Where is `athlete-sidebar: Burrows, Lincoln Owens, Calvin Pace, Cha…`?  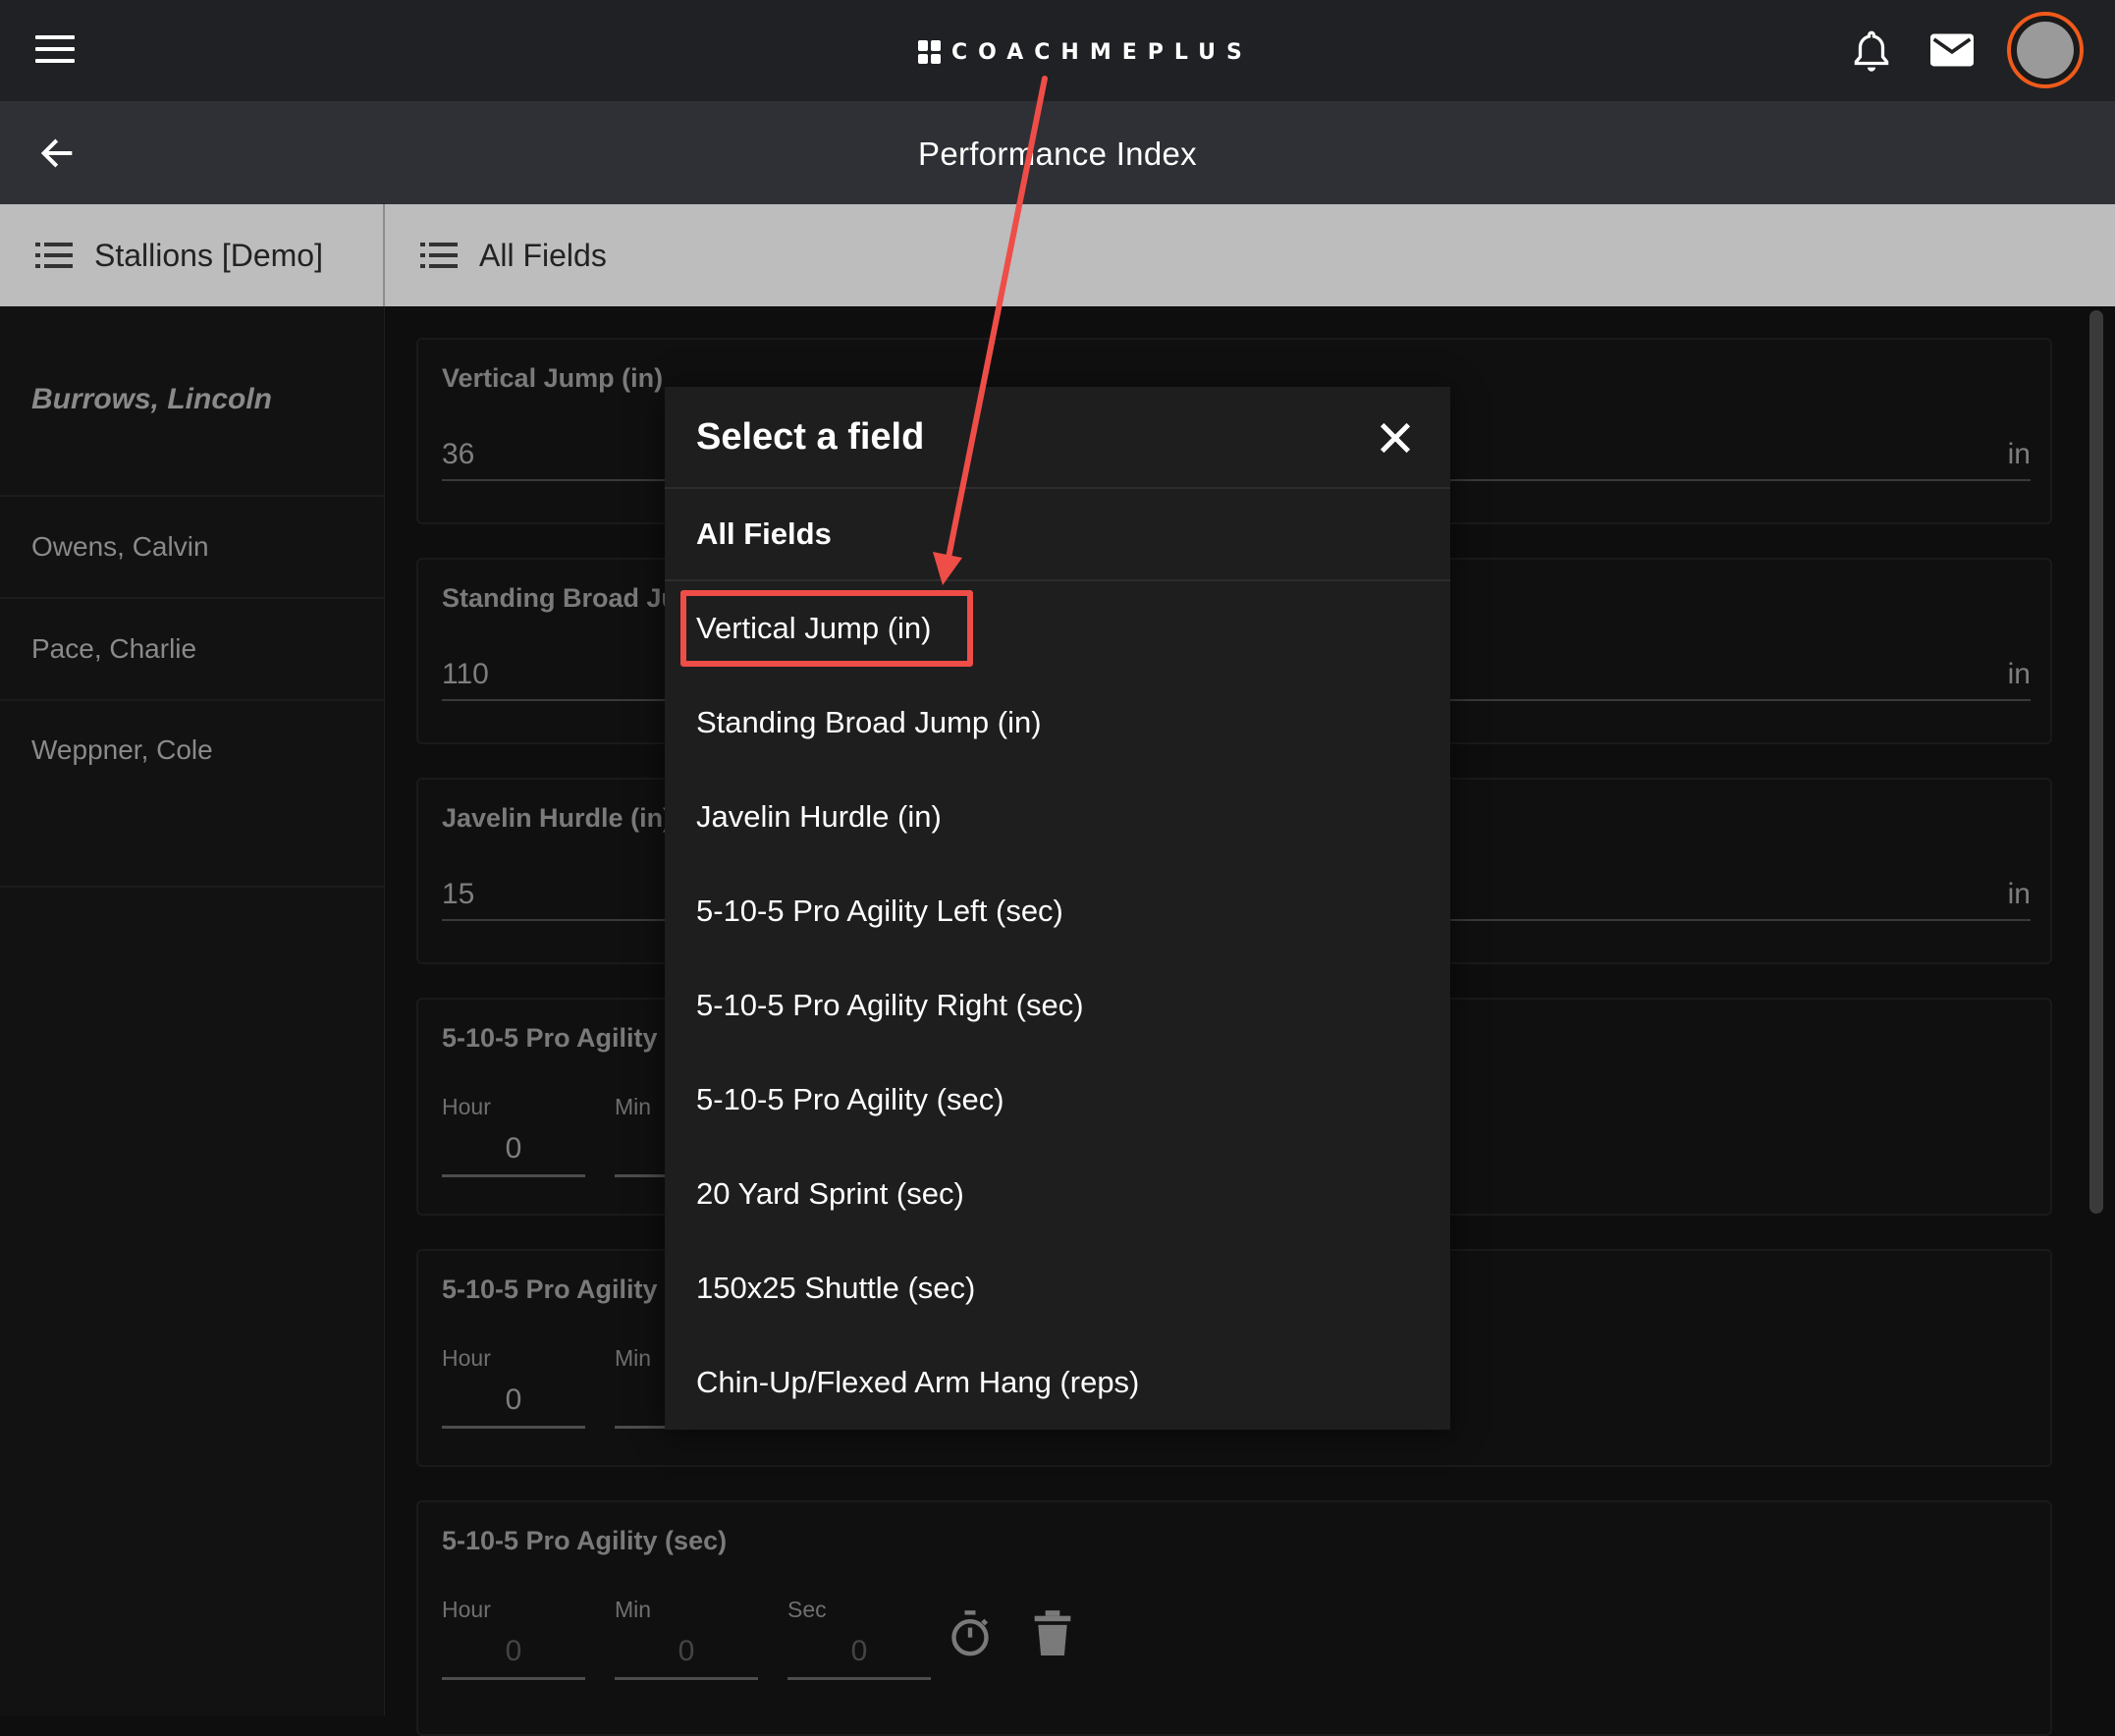 athlete-sidebar: Burrows, Lincoln Owens, Calvin Pace, Cha… is located at coordinates (192, 1011).